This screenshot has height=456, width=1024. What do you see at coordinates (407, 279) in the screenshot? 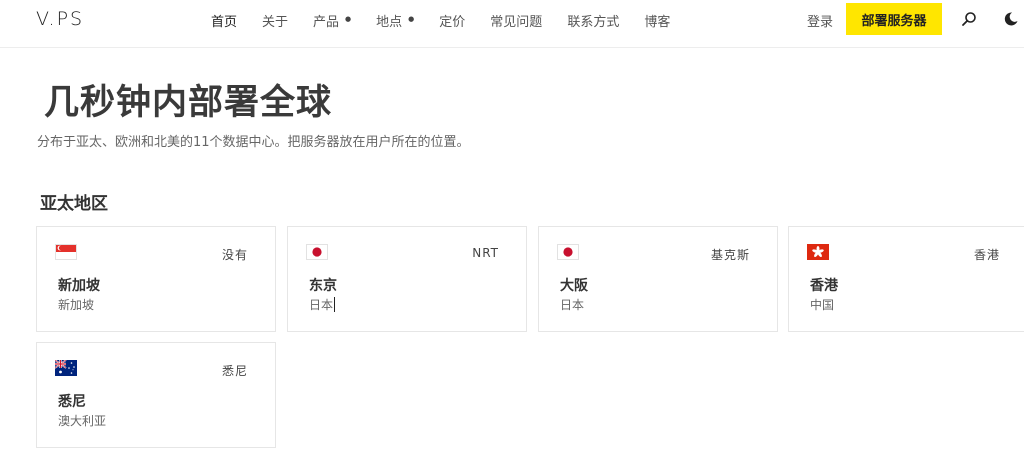
I see `location-card-tokyo: NRT 东京 日本` at bounding box center [407, 279].